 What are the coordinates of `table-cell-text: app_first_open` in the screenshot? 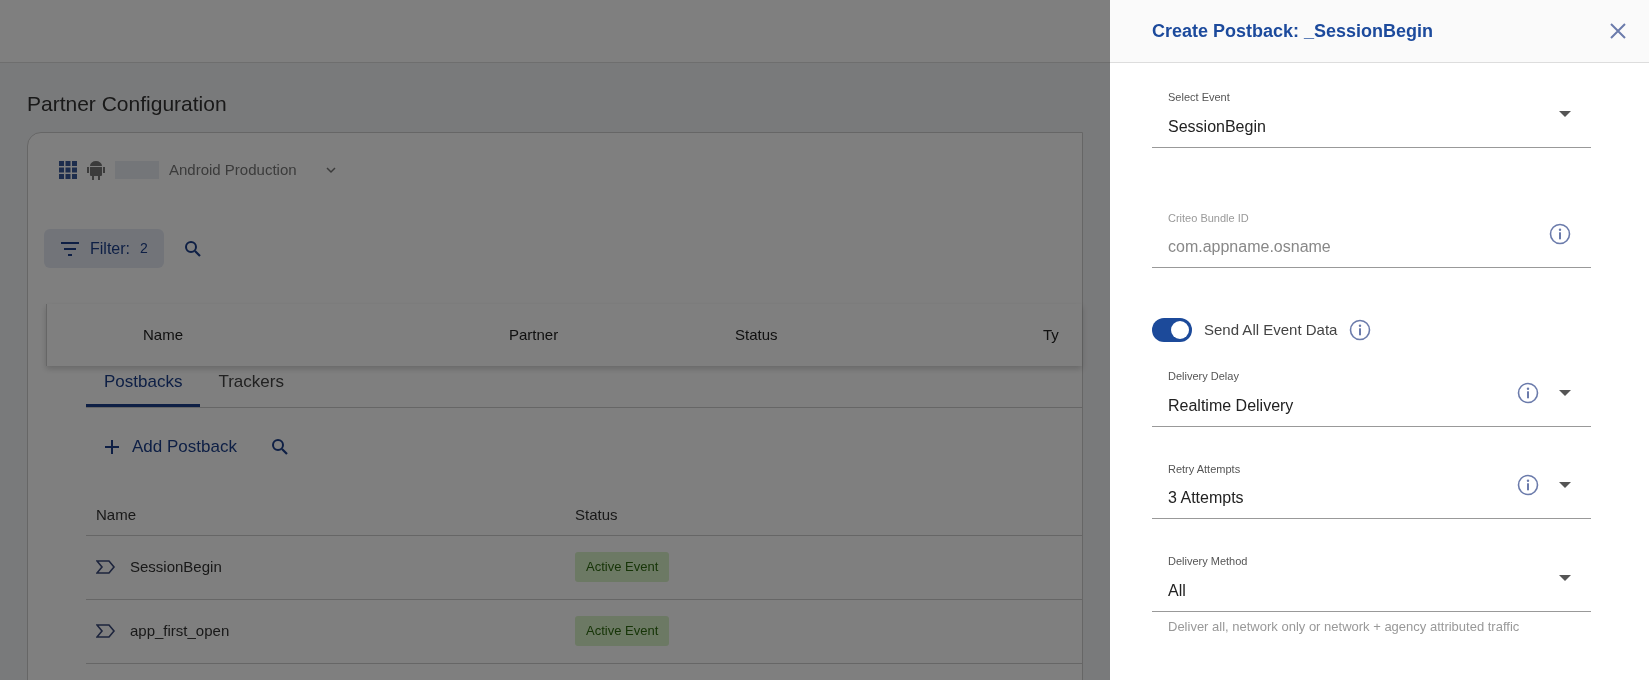 It's located at (180, 630).